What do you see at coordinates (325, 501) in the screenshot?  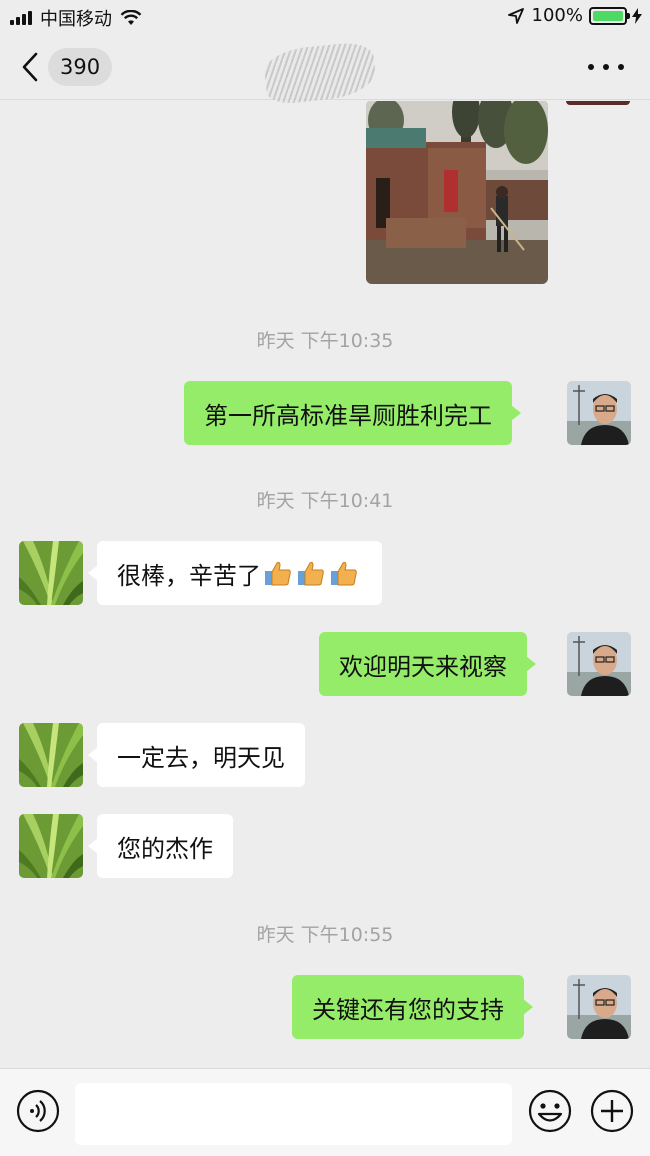 I see `timestamp: 昨天 下午10:41` at bounding box center [325, 501].